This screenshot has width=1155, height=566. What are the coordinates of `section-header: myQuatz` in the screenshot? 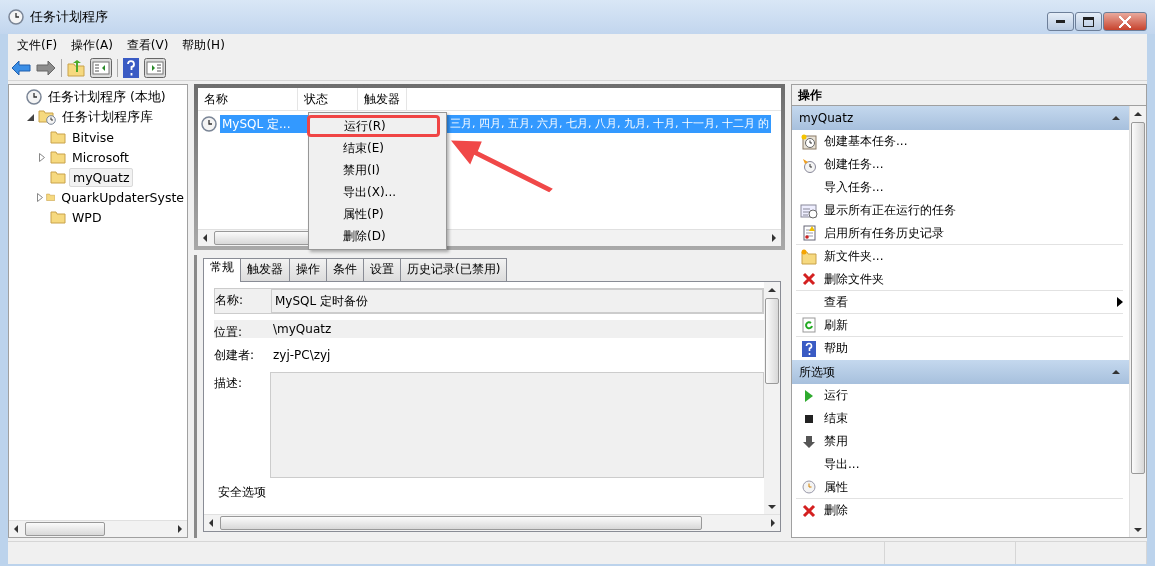 It's located at (960, 118).